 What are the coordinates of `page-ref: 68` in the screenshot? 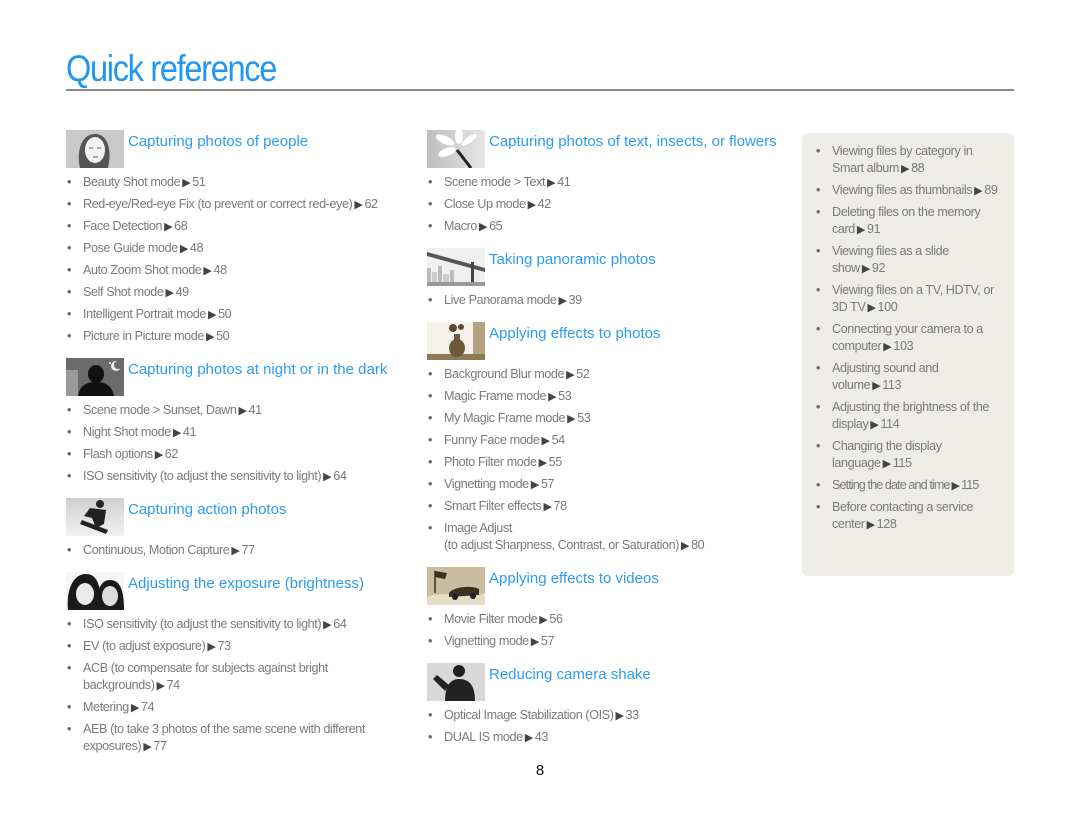 It's located at (181, 226).